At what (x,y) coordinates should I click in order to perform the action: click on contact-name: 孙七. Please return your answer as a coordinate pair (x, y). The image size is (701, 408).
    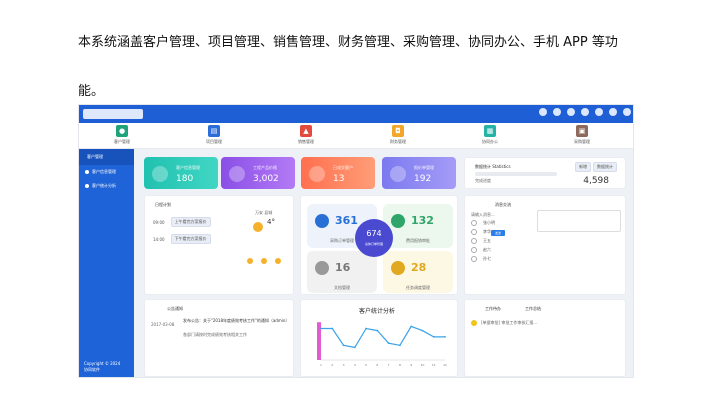
    Looking at the image, I should click on (487, 258).